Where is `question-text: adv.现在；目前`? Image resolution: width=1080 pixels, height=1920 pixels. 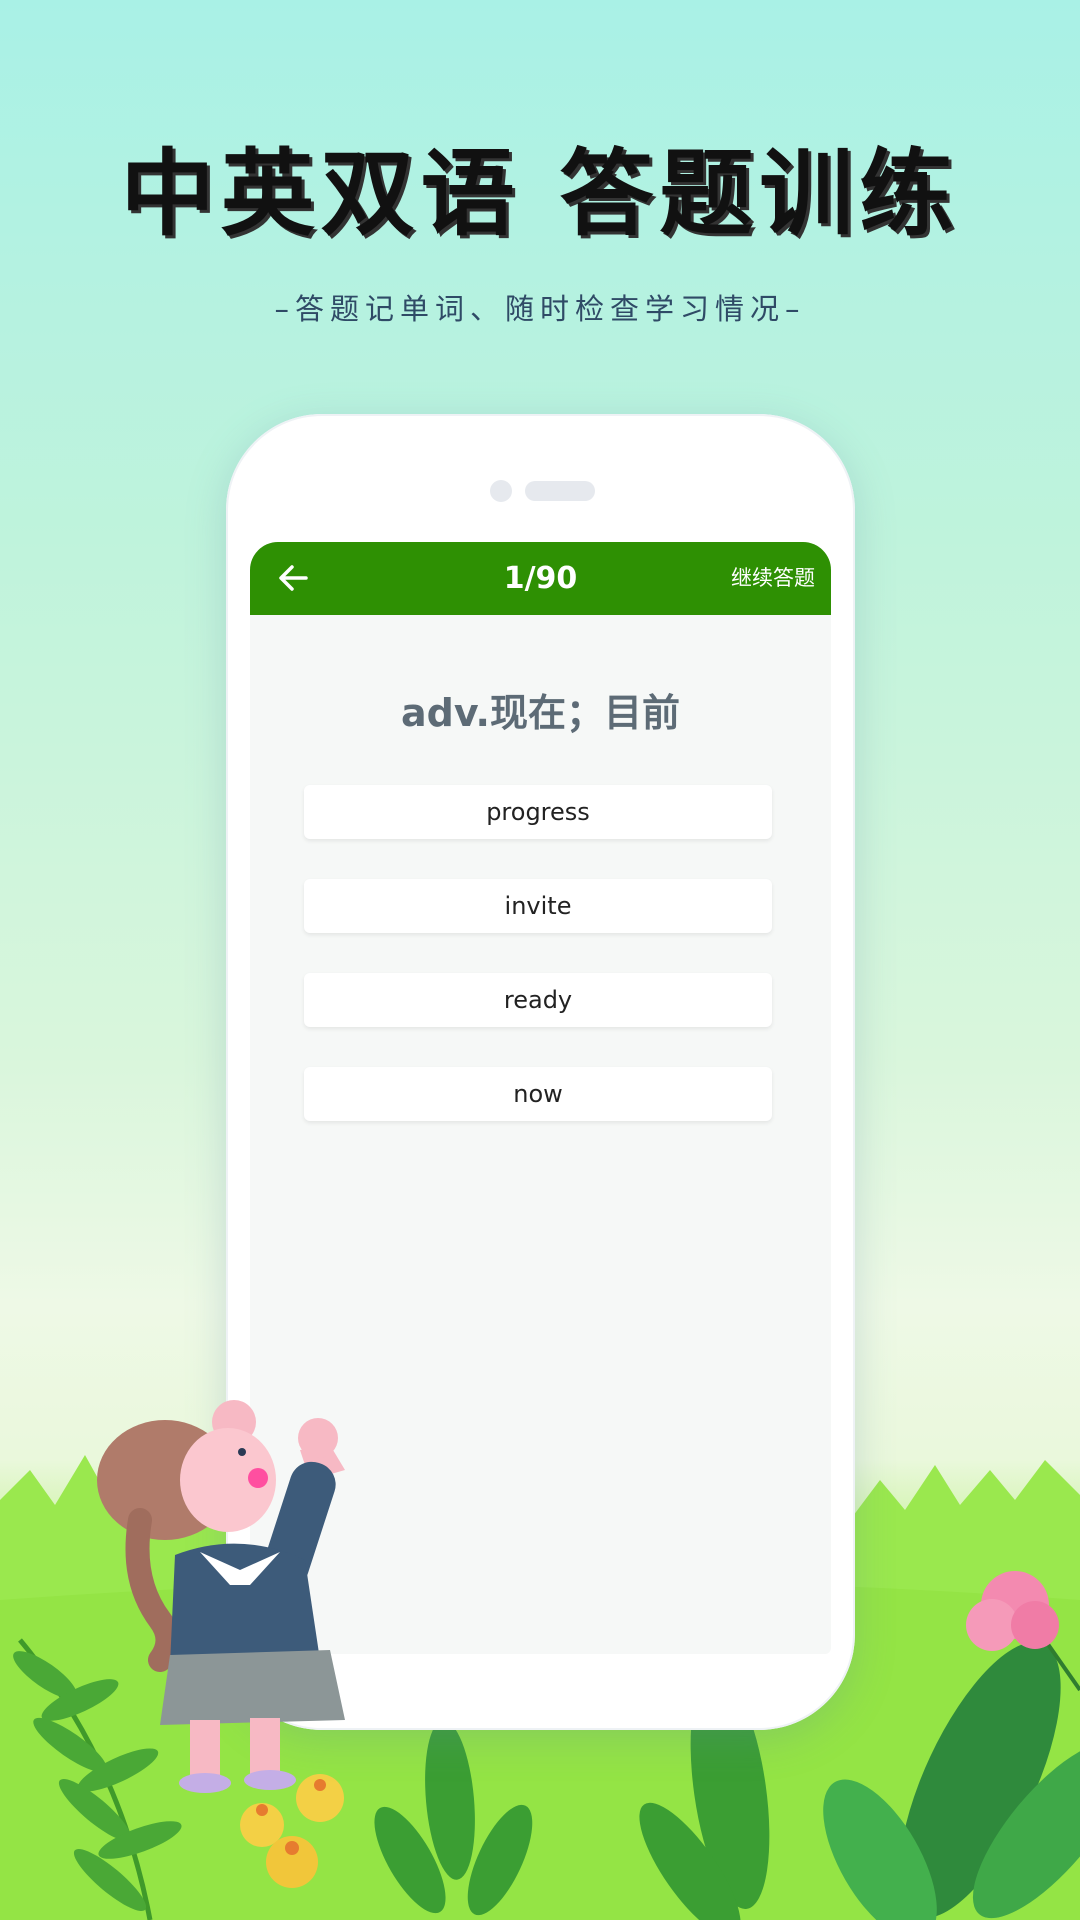 question-text: adv.现在；目前 is located at coordinates (540, 713).